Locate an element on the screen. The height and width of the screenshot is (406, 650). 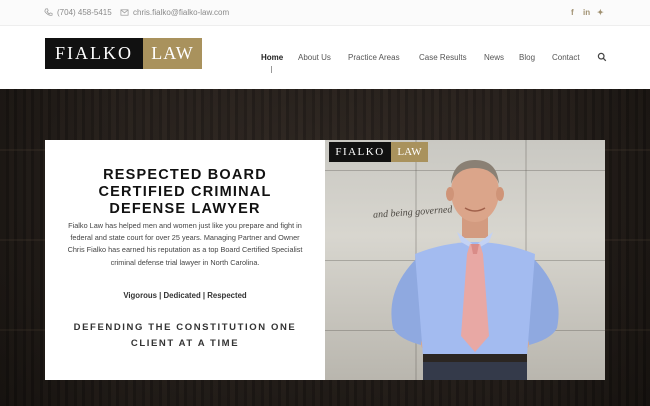
phone-text: (704) 458-5415 is located at coordinates (84, 12).